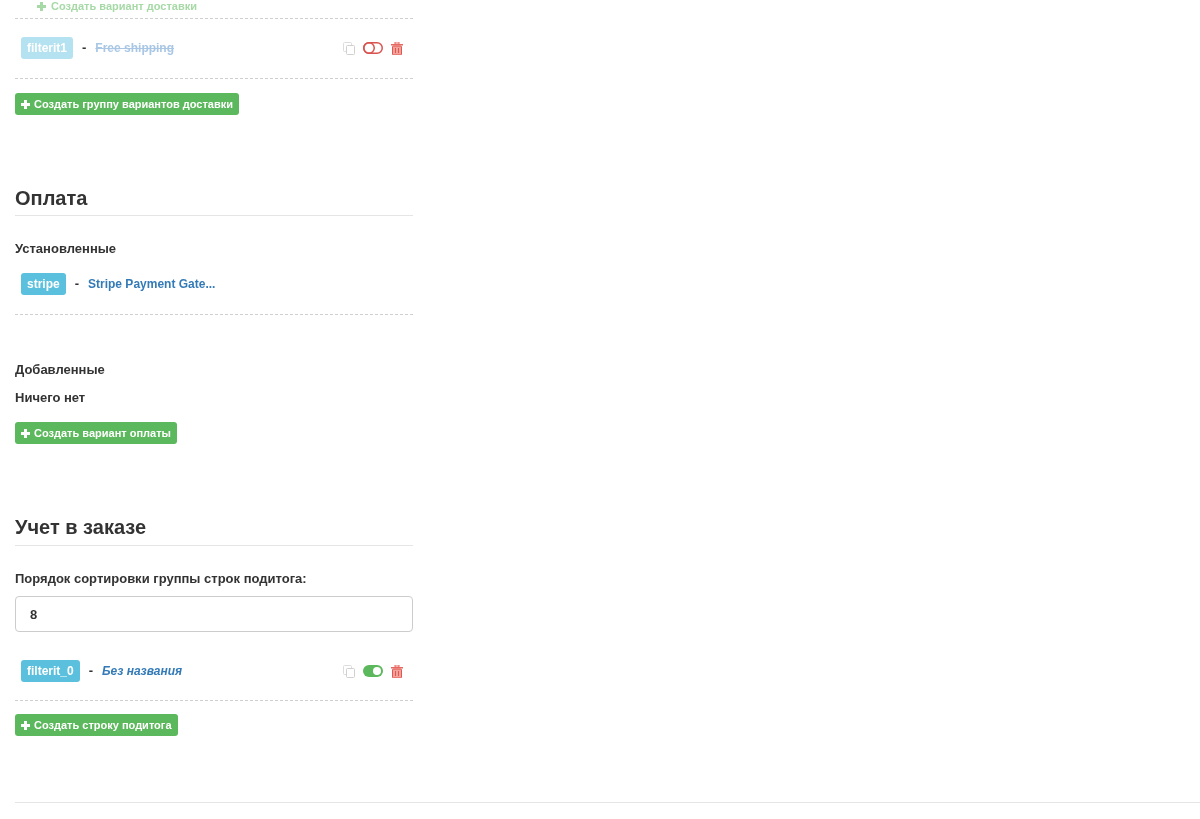  What do you see at coordinates (142, 671) in the screenshot?
I see `item-name-link: Без названия` at bounding box center [142, 671].